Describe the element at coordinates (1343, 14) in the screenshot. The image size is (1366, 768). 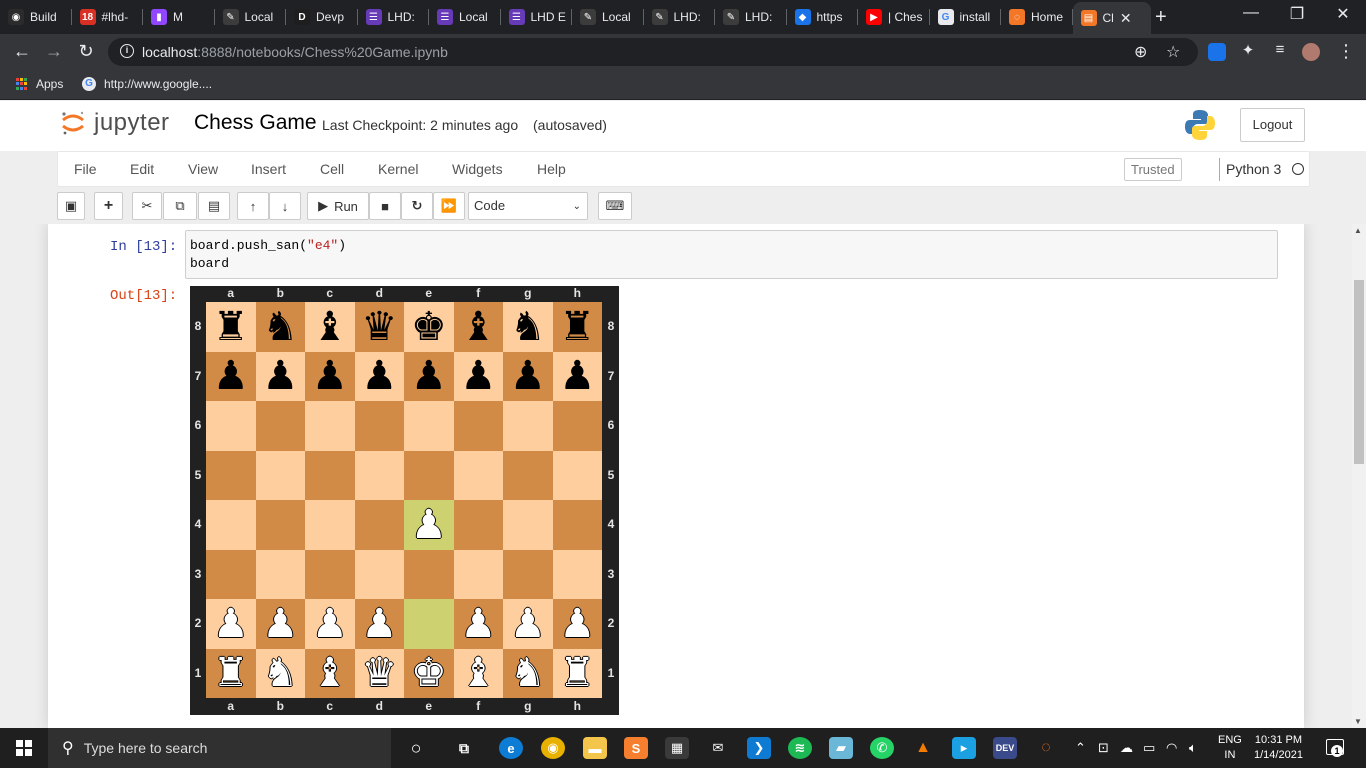
I see `close-window-button: ✕` at that location.